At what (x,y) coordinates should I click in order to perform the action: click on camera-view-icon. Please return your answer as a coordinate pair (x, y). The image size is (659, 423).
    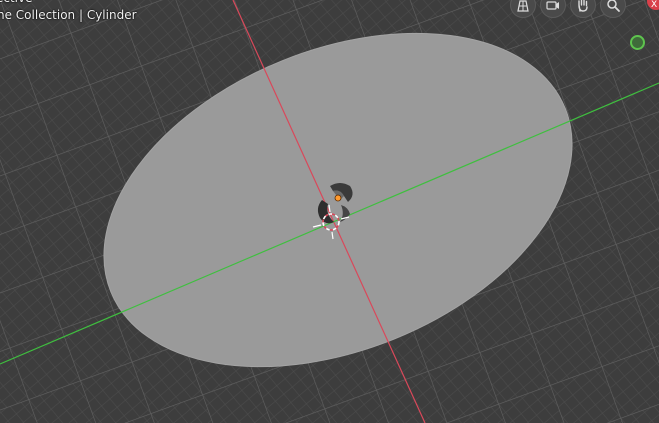
    Looking at the image, I should click on (552, 5).